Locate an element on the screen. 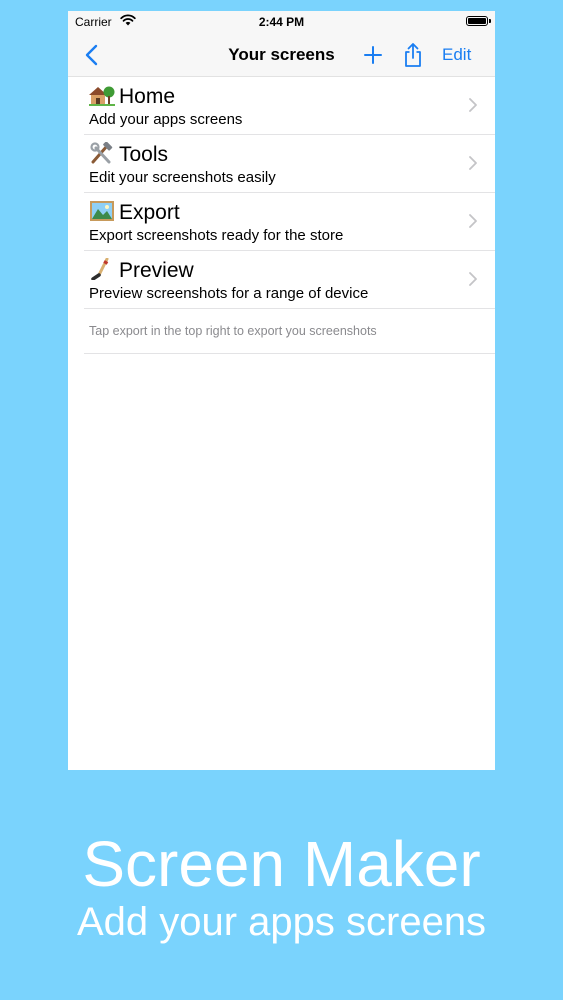  row-title: Tools is located at coordinates (128, 154).